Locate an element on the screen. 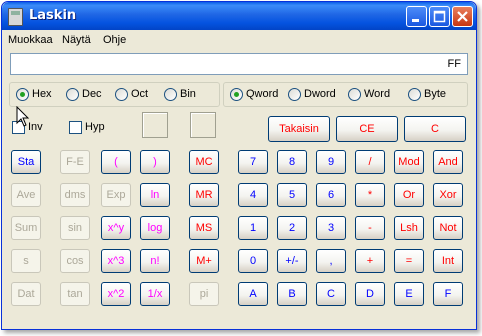  menu-ohje: Ohje is located at coordinates (114, 40).